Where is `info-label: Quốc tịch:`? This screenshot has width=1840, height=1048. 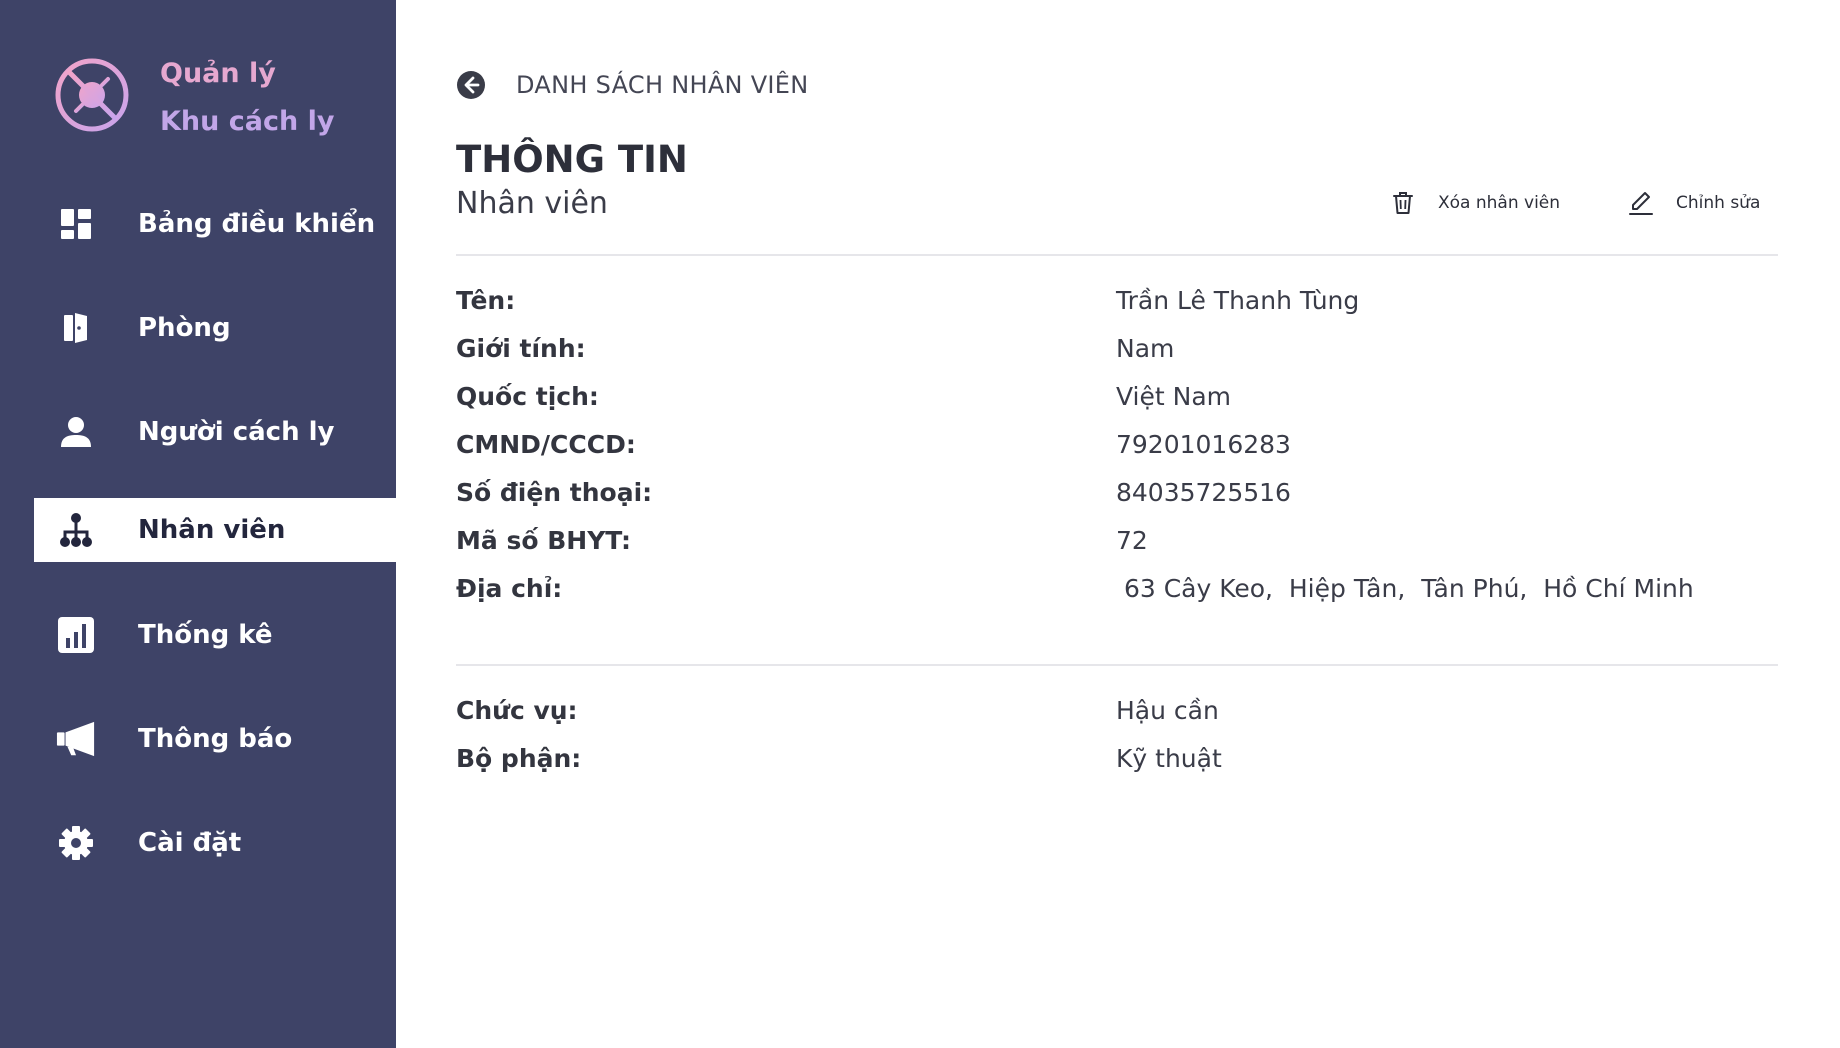
info-label: Quốc tịch: is located at coordinates (527, 396).